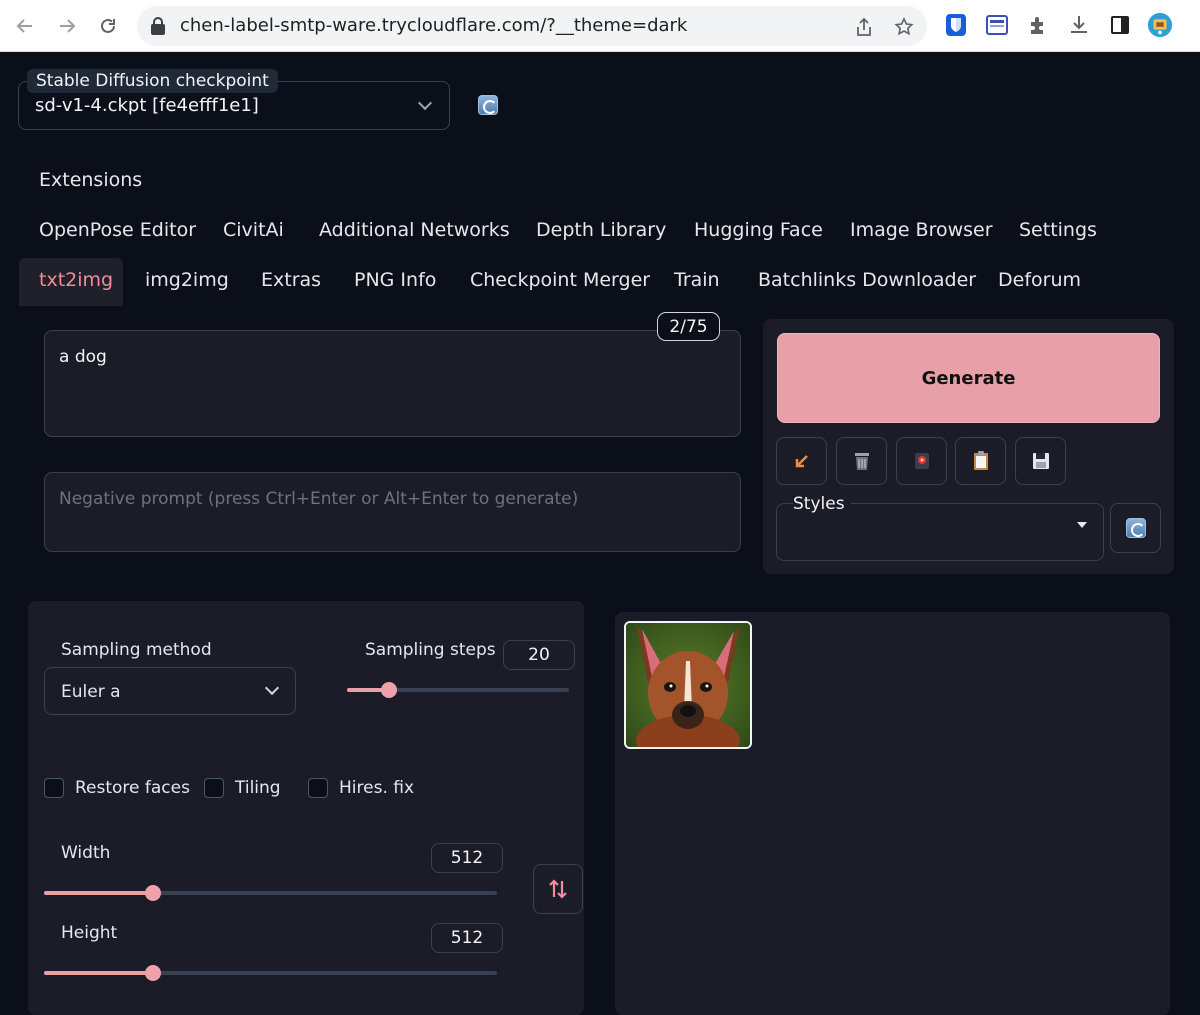  I want to click on generate-button: Generate, so click(968, 378).